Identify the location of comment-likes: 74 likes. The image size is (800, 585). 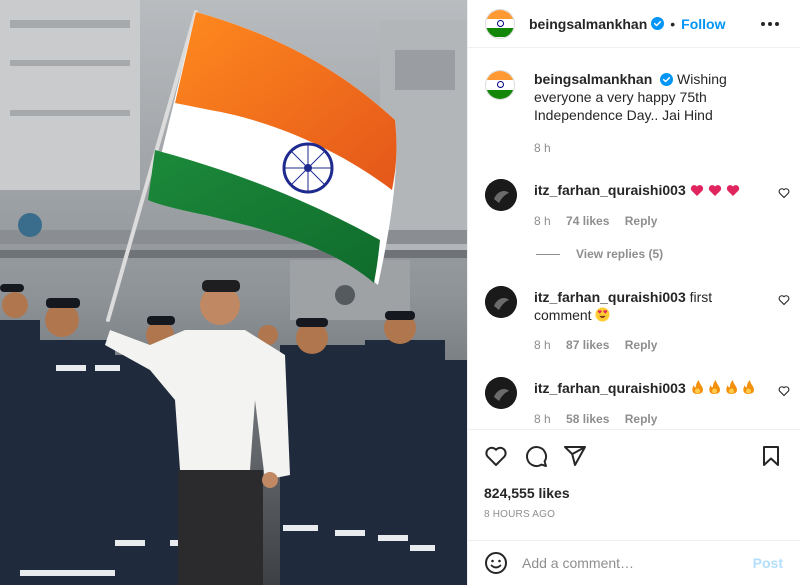
(587, 221).